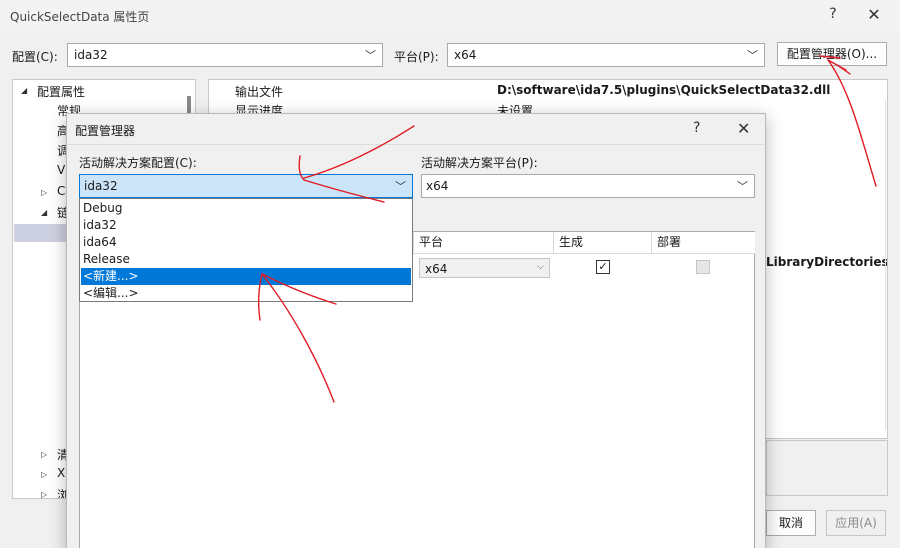 The height and width of the screenshot is (548, 900). I want to click on active-config-label: 活动解决方案配置(C):, so click(138, 163).